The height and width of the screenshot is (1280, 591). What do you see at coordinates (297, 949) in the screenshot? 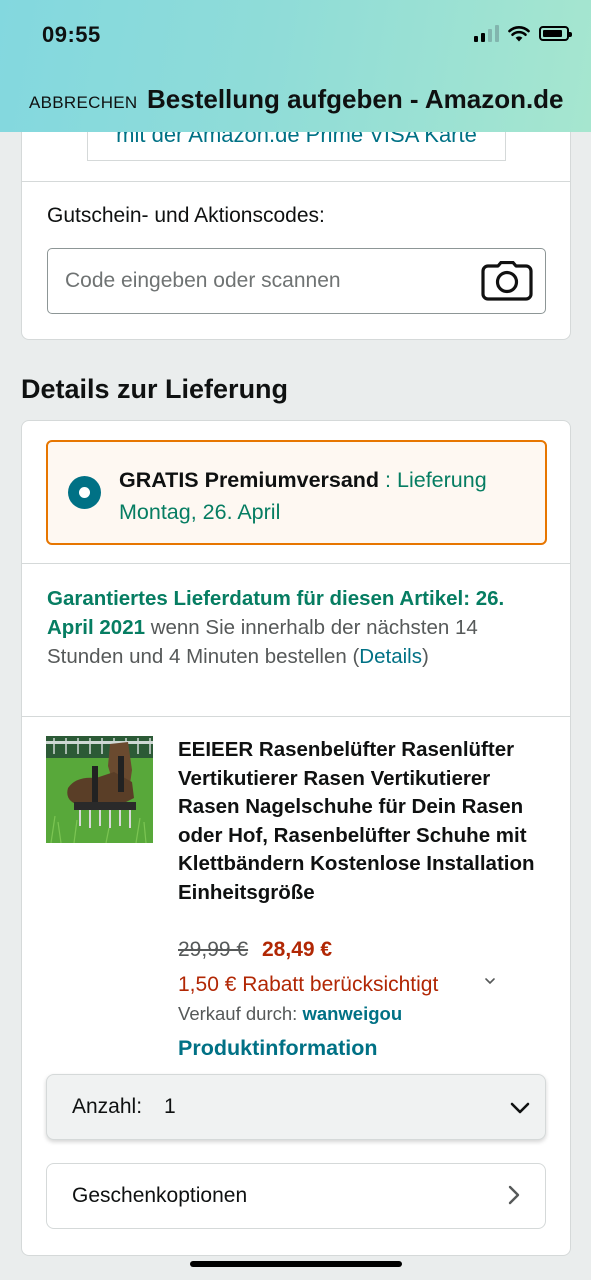
I see `price-new: 28,49 €` at bounding box center [297, 949].